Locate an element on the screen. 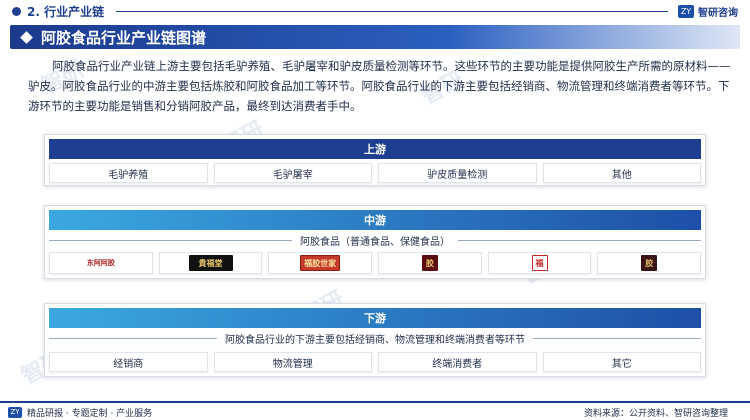  downstream-item: 其它 is located at coordinates (621, 362).